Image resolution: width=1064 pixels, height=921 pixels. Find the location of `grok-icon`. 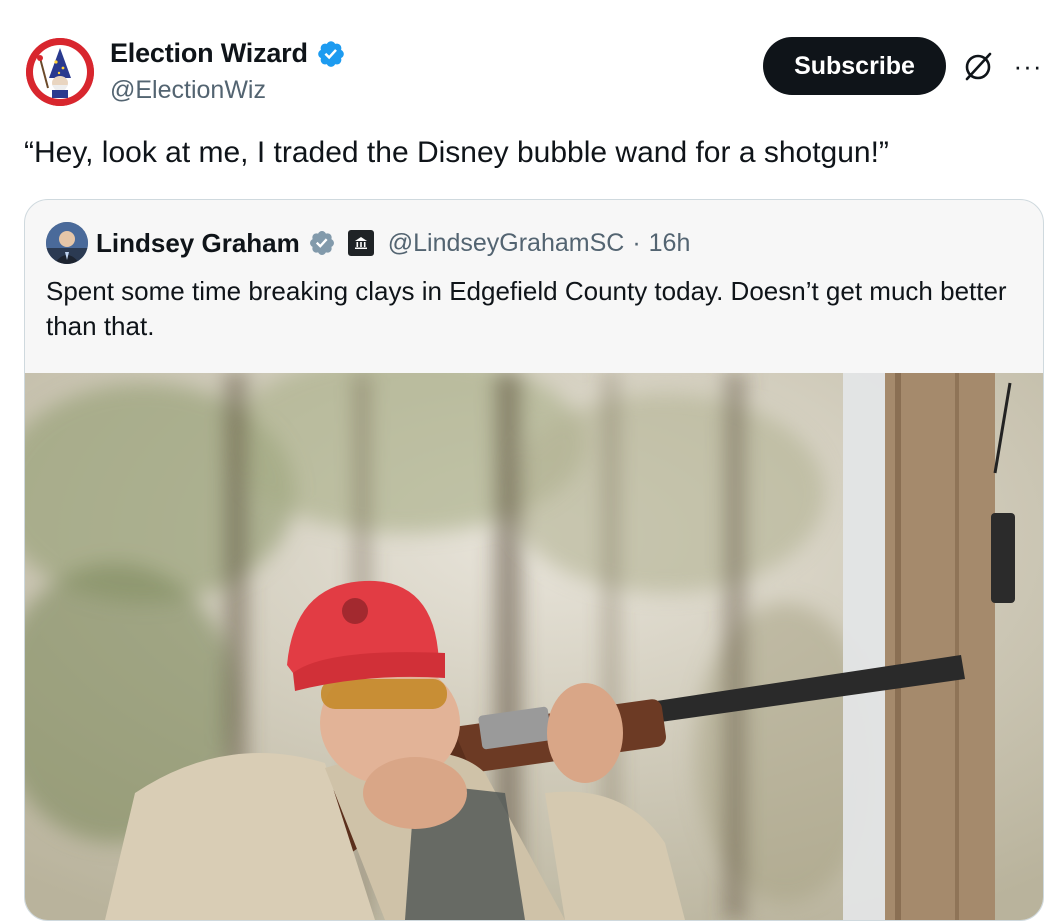

grok-icon is located at coordinates (978, 66).